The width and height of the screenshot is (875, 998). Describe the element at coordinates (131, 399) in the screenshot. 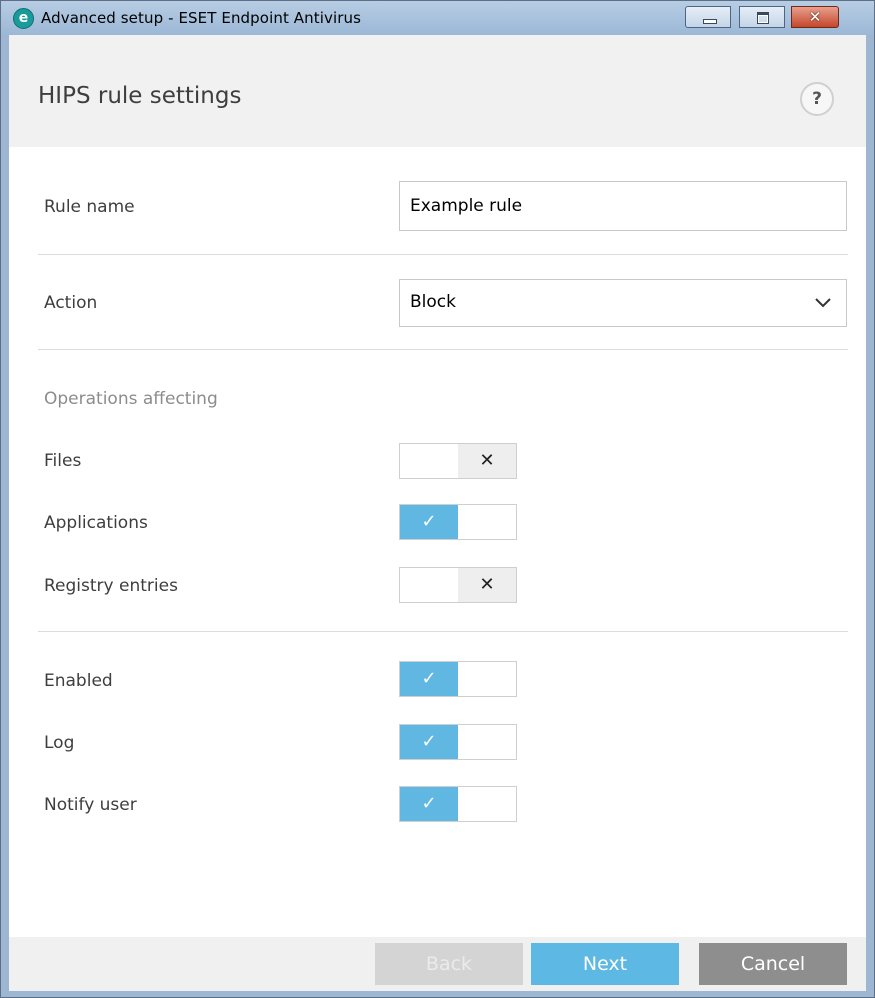

I see `operations-section-label: Operations affecting` at that location.